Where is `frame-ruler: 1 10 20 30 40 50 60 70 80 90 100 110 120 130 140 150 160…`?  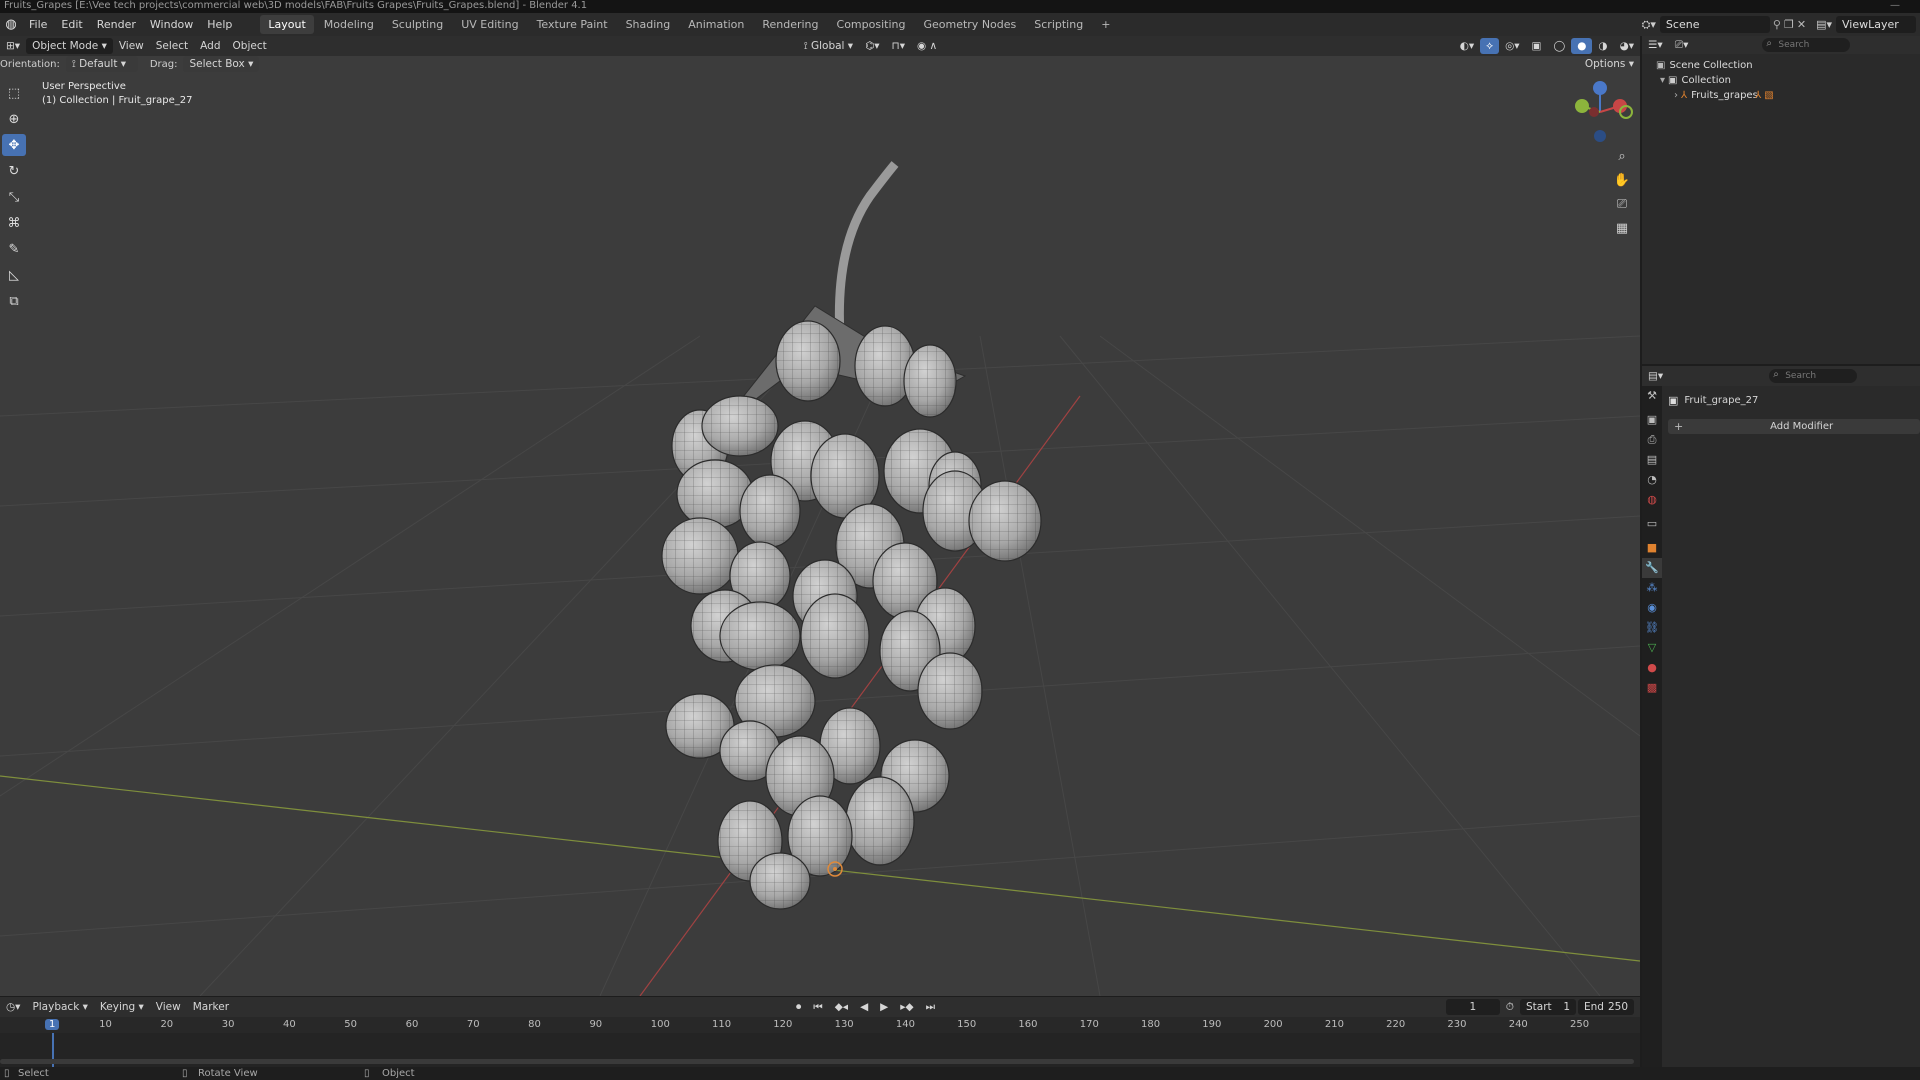
frame-ruler: 1 10 20 30 40 50 60 70 80 90 100 110 120 130 140 150 160… is located at coordinates (820, 1025).